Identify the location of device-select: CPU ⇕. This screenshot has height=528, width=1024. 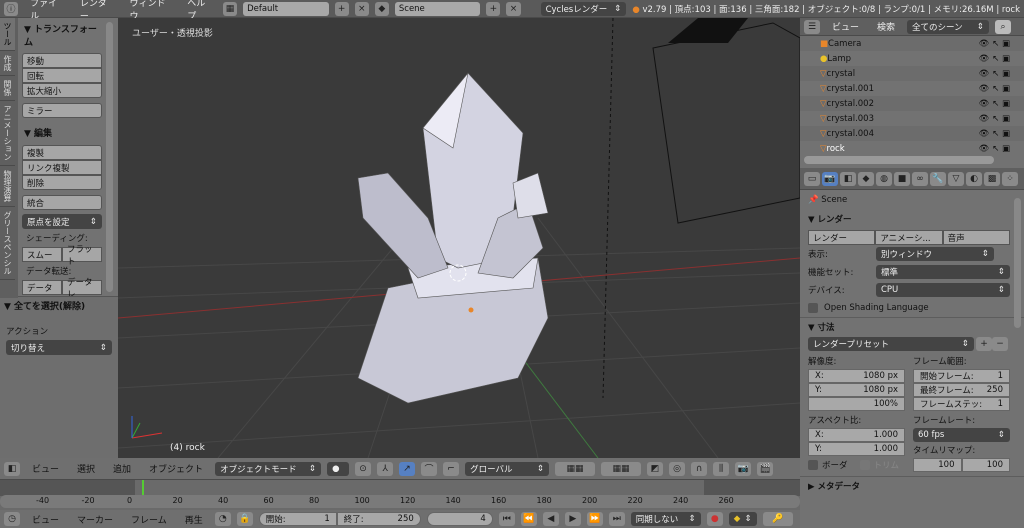
(943, 290).